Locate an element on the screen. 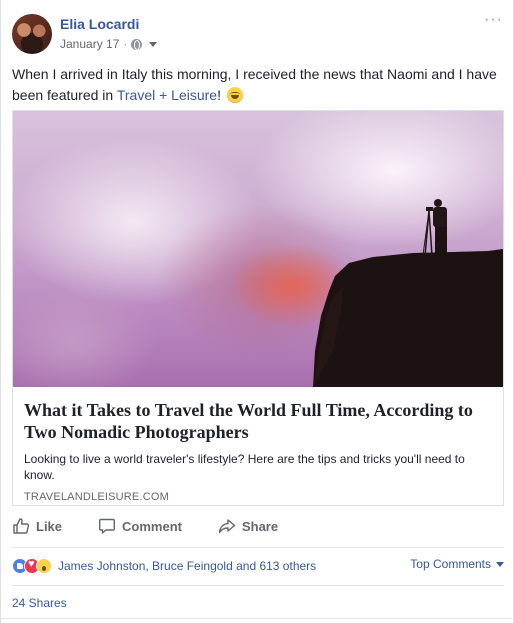 Image resolution: width=514 pixels, height=623 pixels. top-comments-dropdown: Top Comments is located at coordinates (457, 564).